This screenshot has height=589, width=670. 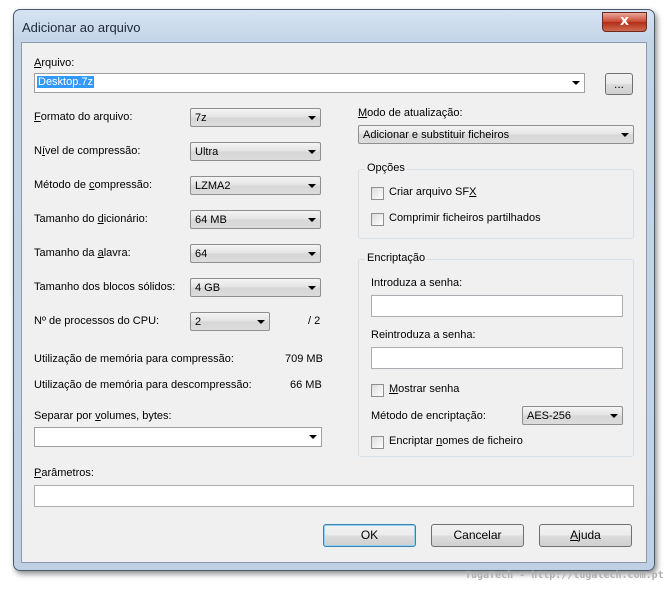 What do you see at coordinates (549, 416) in the screenshot?
I see `enc-method-value: AES-256` at bounding box center [549, 416].